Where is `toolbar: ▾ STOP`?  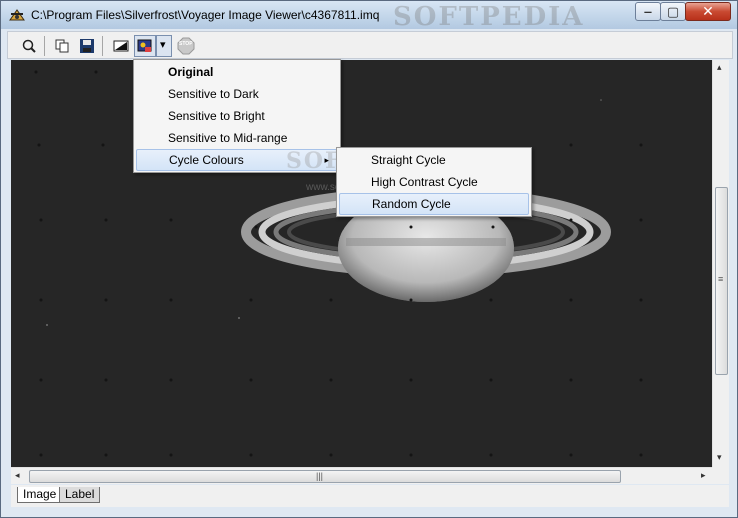 toolbar: ▾ STOP is located at coordinates (370, 45).